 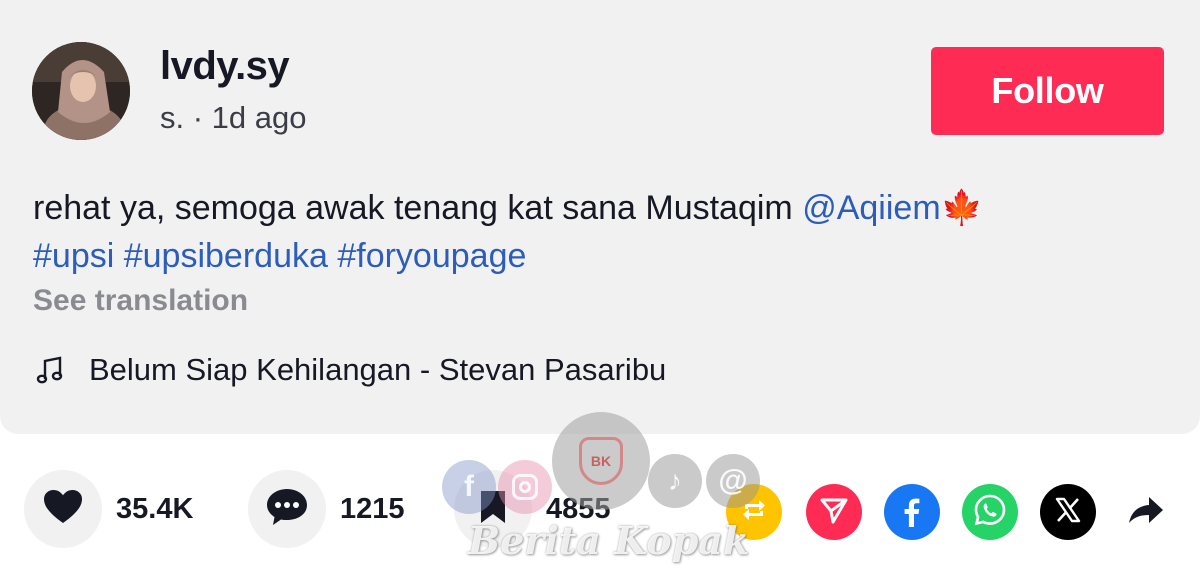 What do you see at coordinates (609, 540) in the screenshot?
I see `watermark-text: Berita Kopak` at bounding box center [609, 540].